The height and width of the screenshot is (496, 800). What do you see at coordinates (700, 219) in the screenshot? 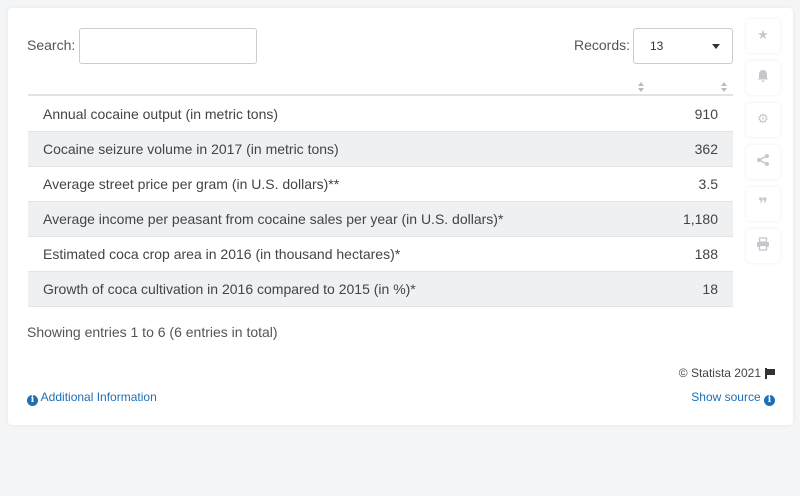
I see `row-value: 1,180` at bounding box center [700, 219].